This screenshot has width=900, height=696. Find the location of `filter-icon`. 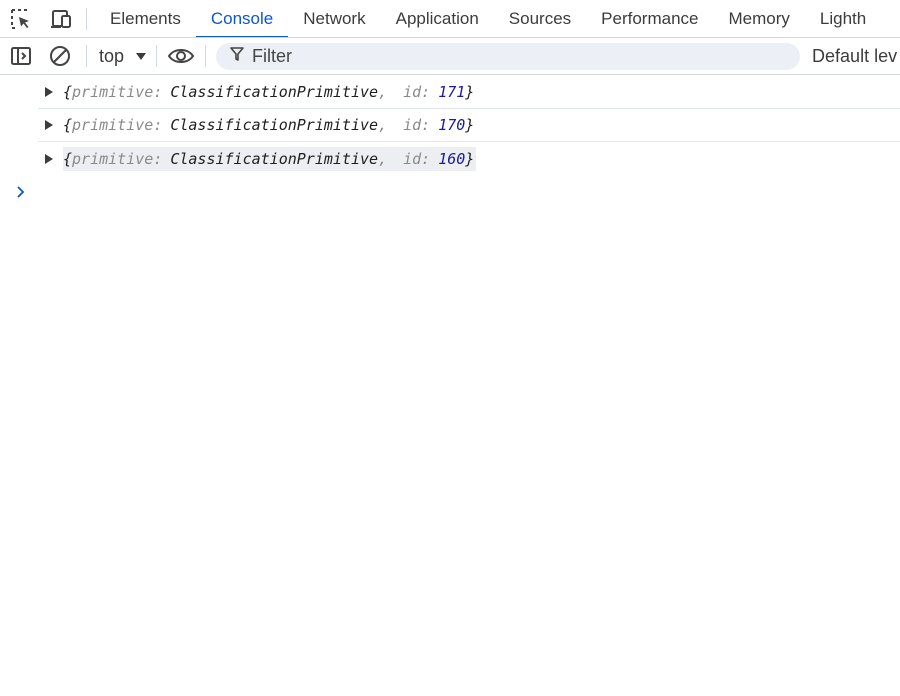

filter-icon is located at coordinates (237, 56).